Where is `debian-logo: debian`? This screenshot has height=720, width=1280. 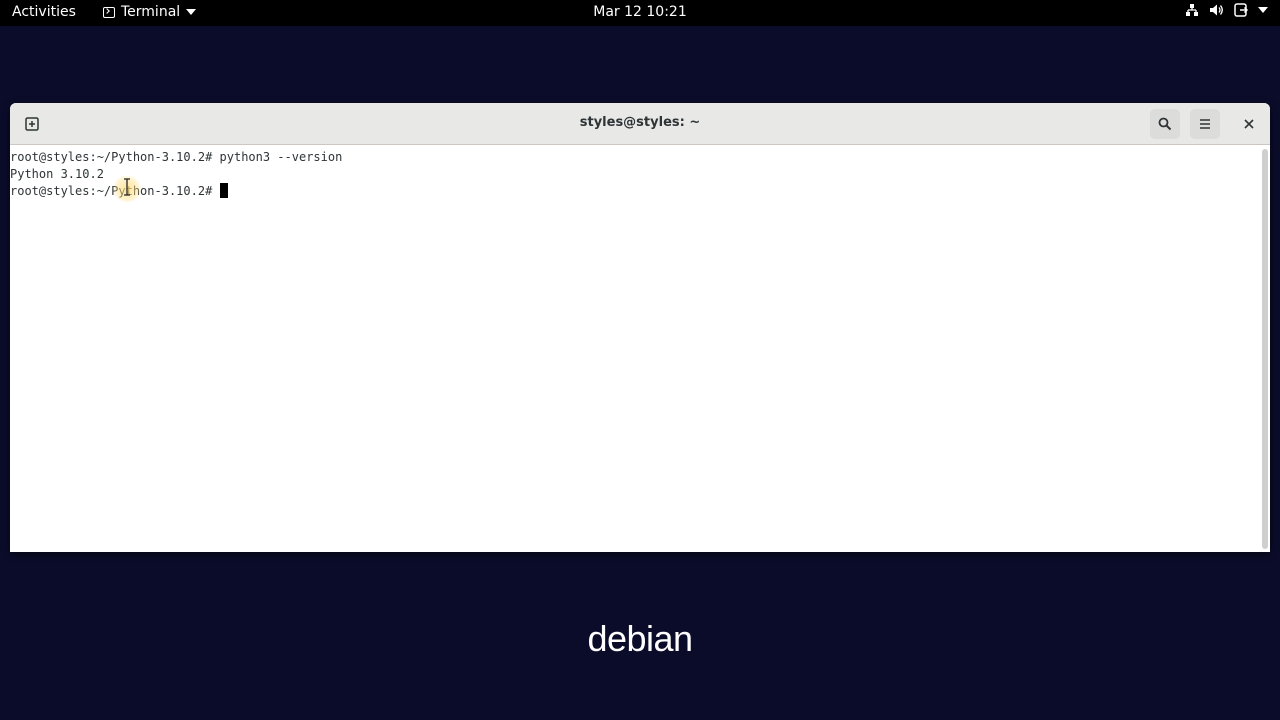 debian-logo: debian is located at coordinates (640, 639).